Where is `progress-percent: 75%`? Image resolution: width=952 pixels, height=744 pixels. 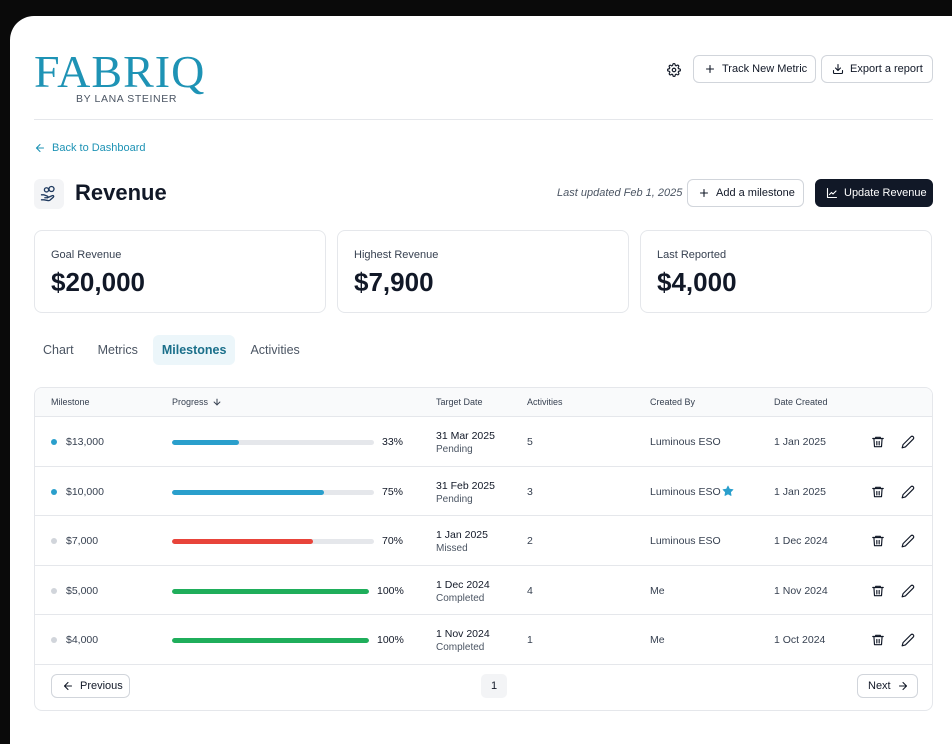 progress-percent: 75% is located at coordinates (393, 491).